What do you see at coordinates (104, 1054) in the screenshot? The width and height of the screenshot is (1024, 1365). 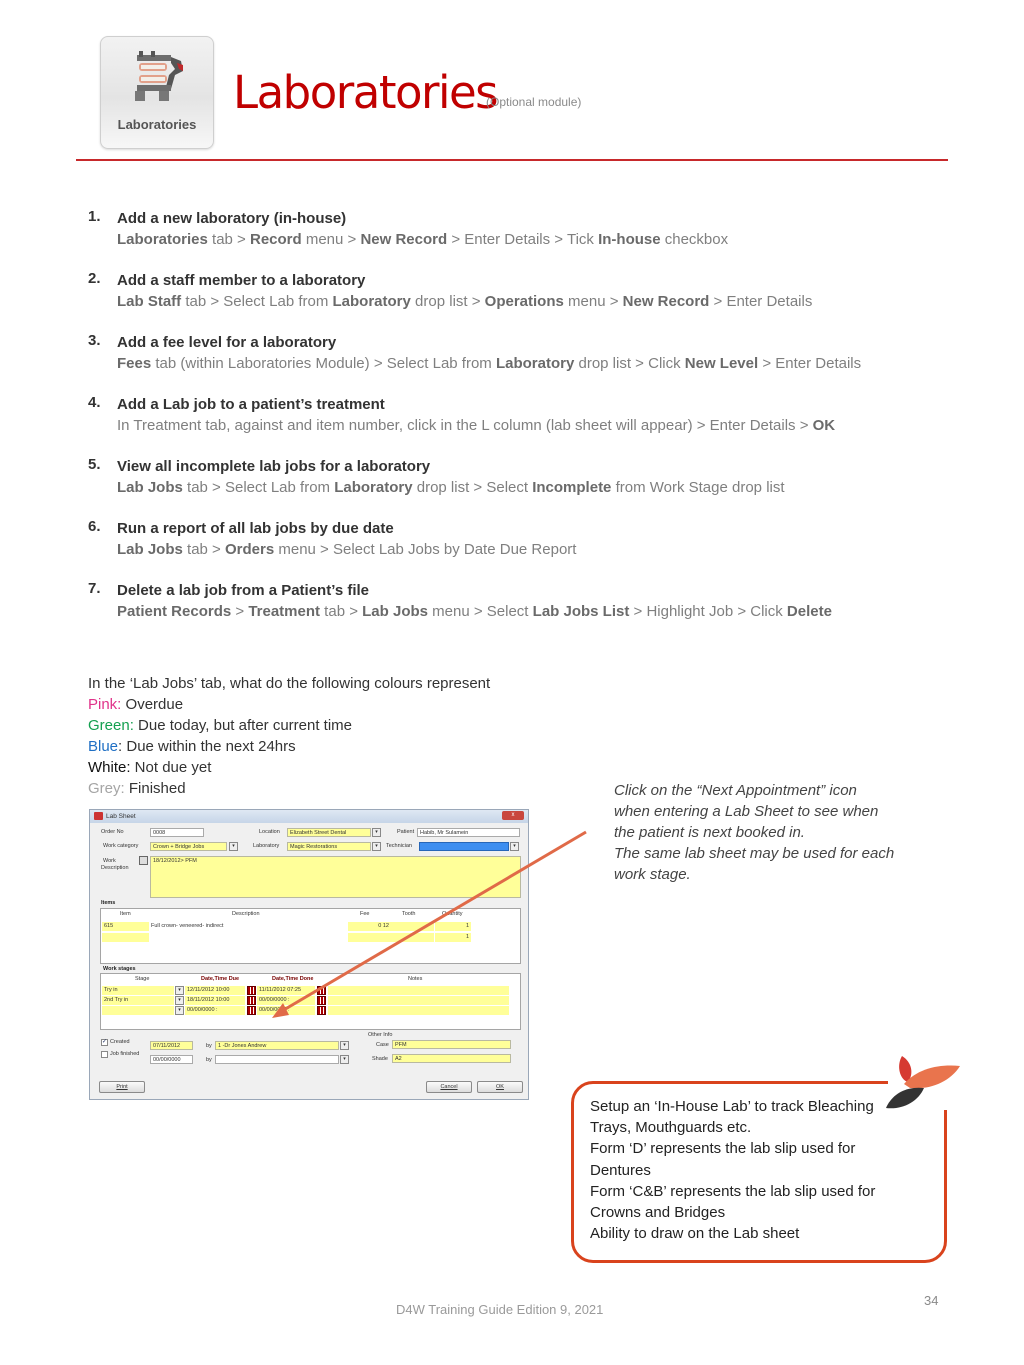 I see `job-finished-checkbox` at bounding box center [104, 1054].